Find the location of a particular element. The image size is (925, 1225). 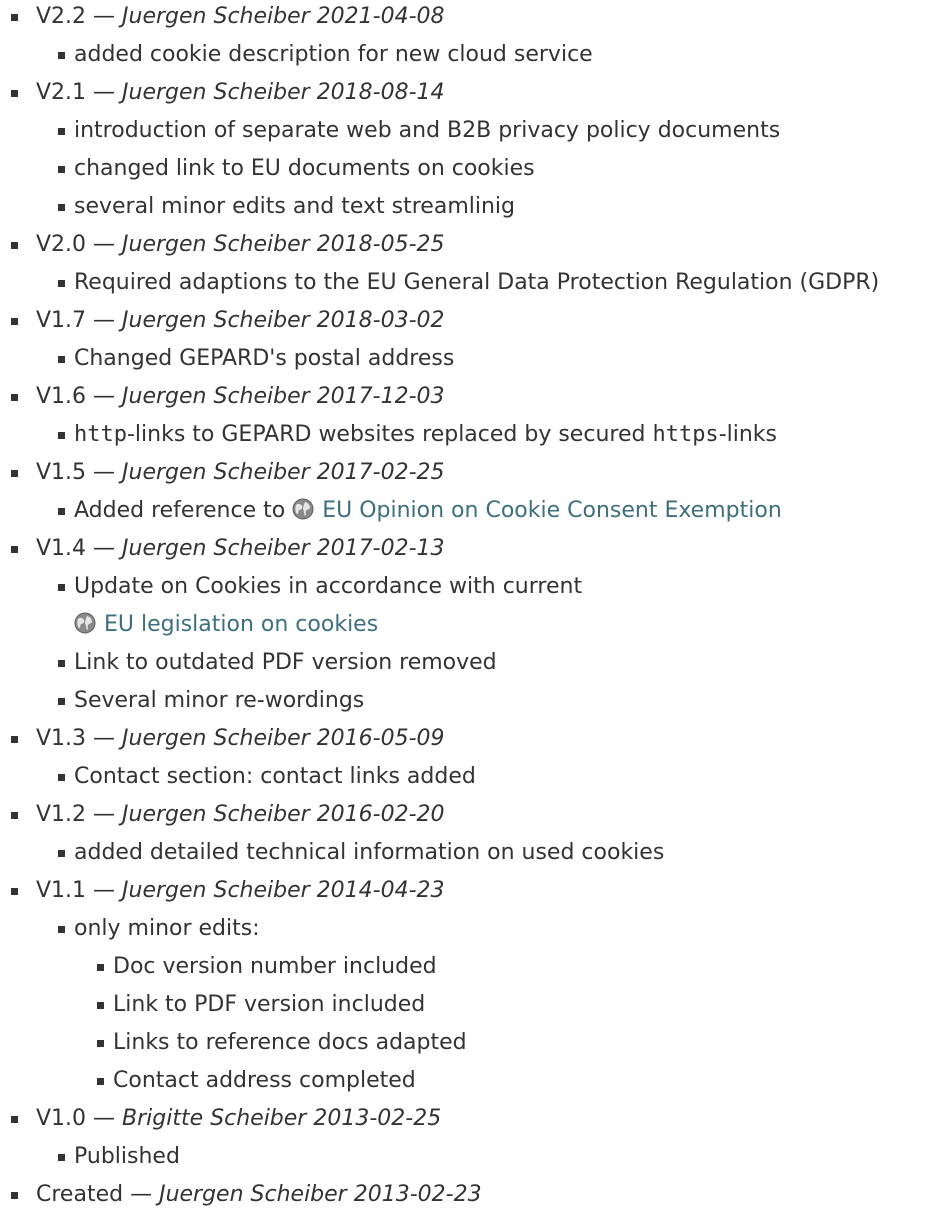

code-text: https is located at coordinates (685, 434).